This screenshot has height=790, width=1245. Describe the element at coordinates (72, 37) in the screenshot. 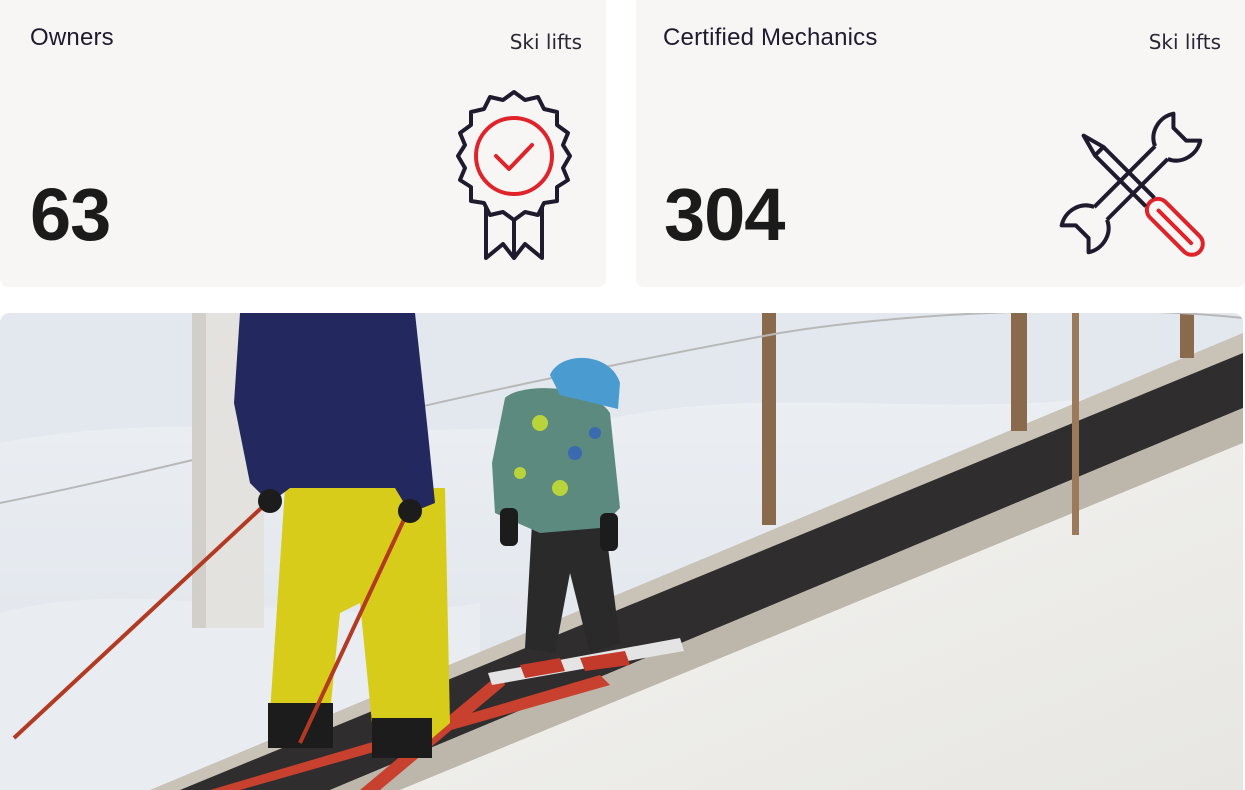

I see `card-title: Owners` at that location.